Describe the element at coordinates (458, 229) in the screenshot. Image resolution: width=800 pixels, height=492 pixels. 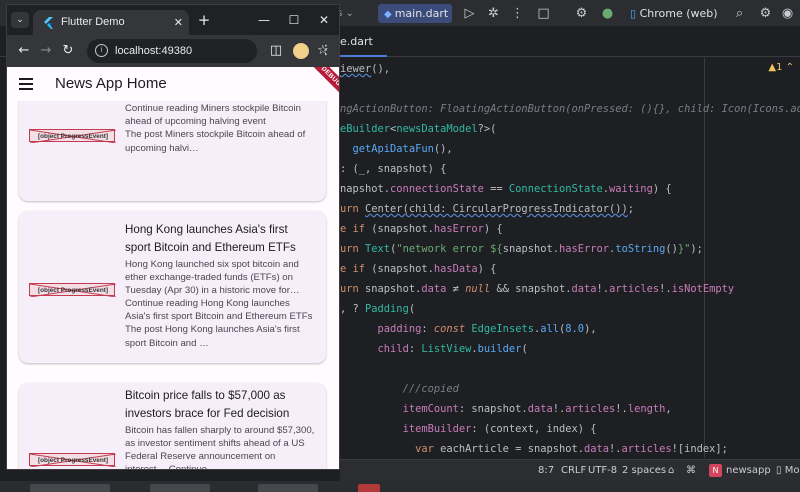
I see `code-token: hasError` at that location.